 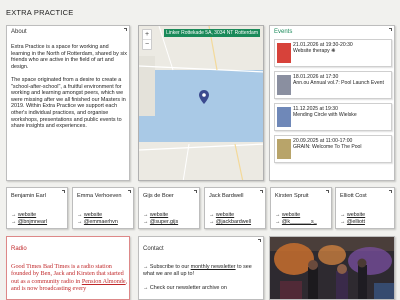 I want to click on person-card: Benjamin Earl → website → @bnjmnearl, so click(x=37, y=208).